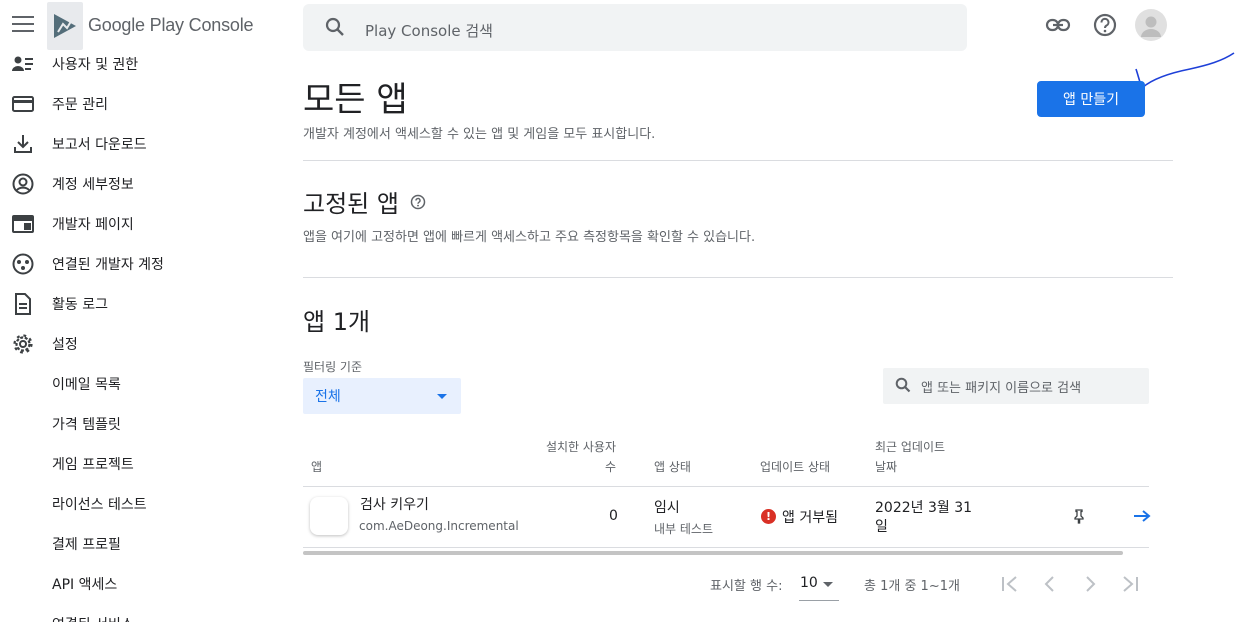 Image resolution: width=1237 pixels, height=622 pixels. What do you see at coordinates (65, 26) in the screenshot?
I see `play-console-logo` at bounding box center [65, 26].